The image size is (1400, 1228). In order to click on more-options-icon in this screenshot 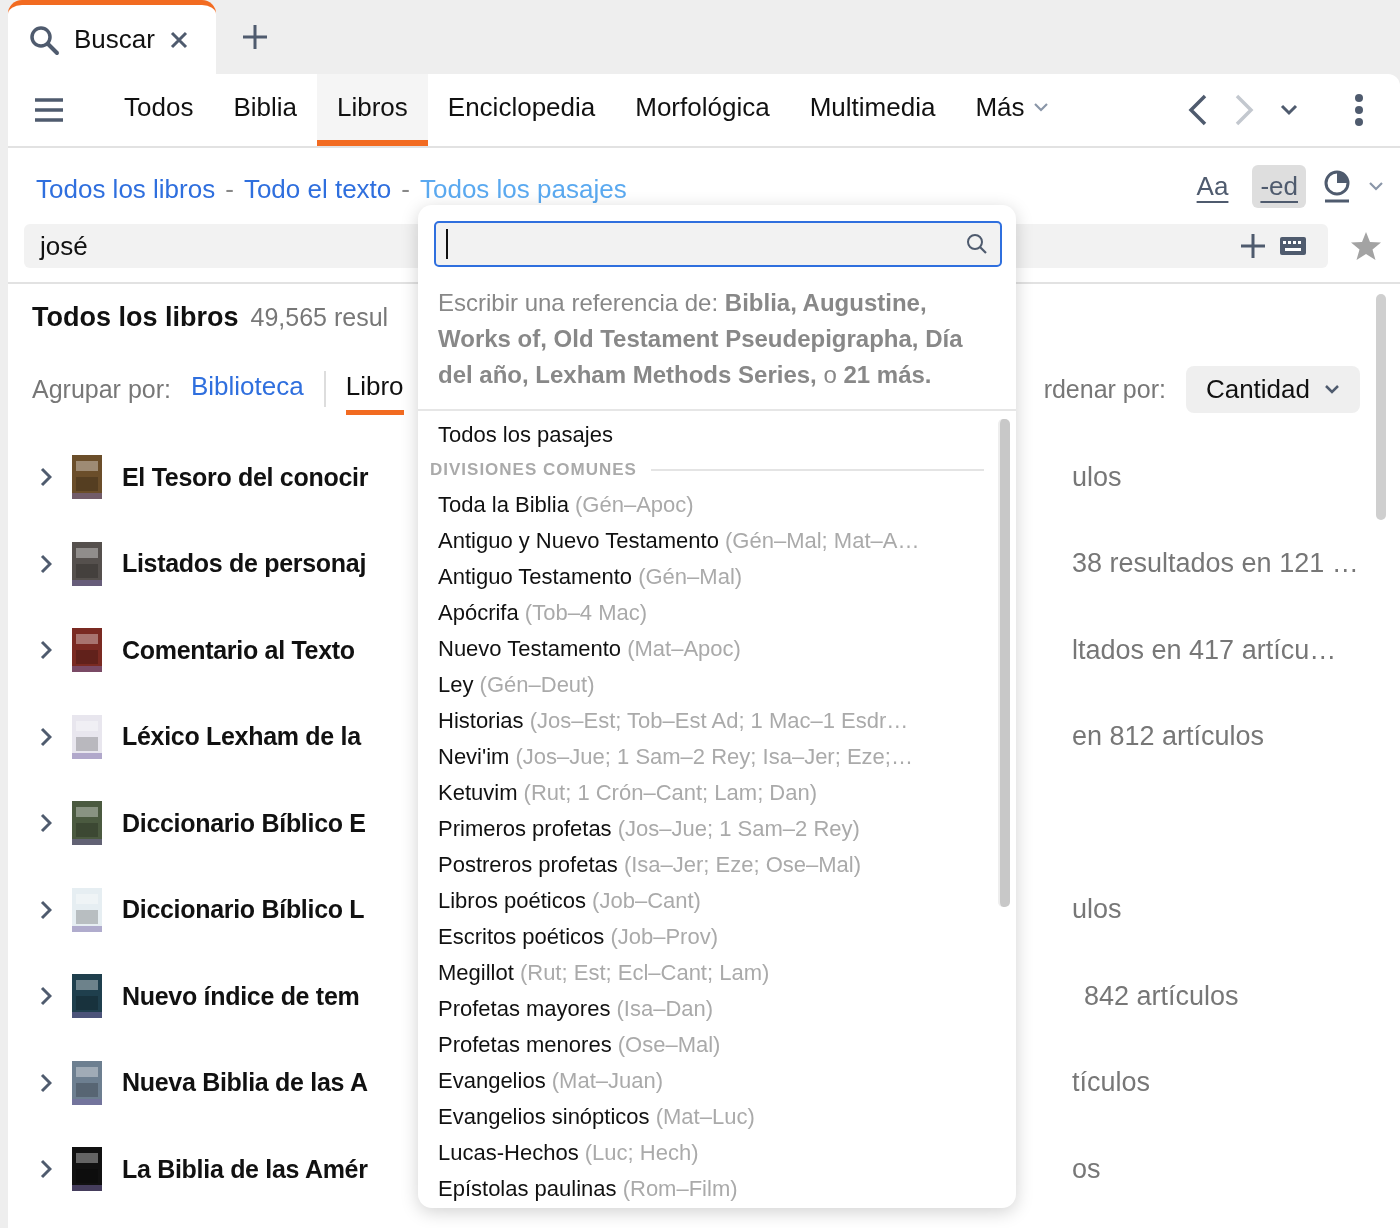, I will do `click(1359, 110)`.